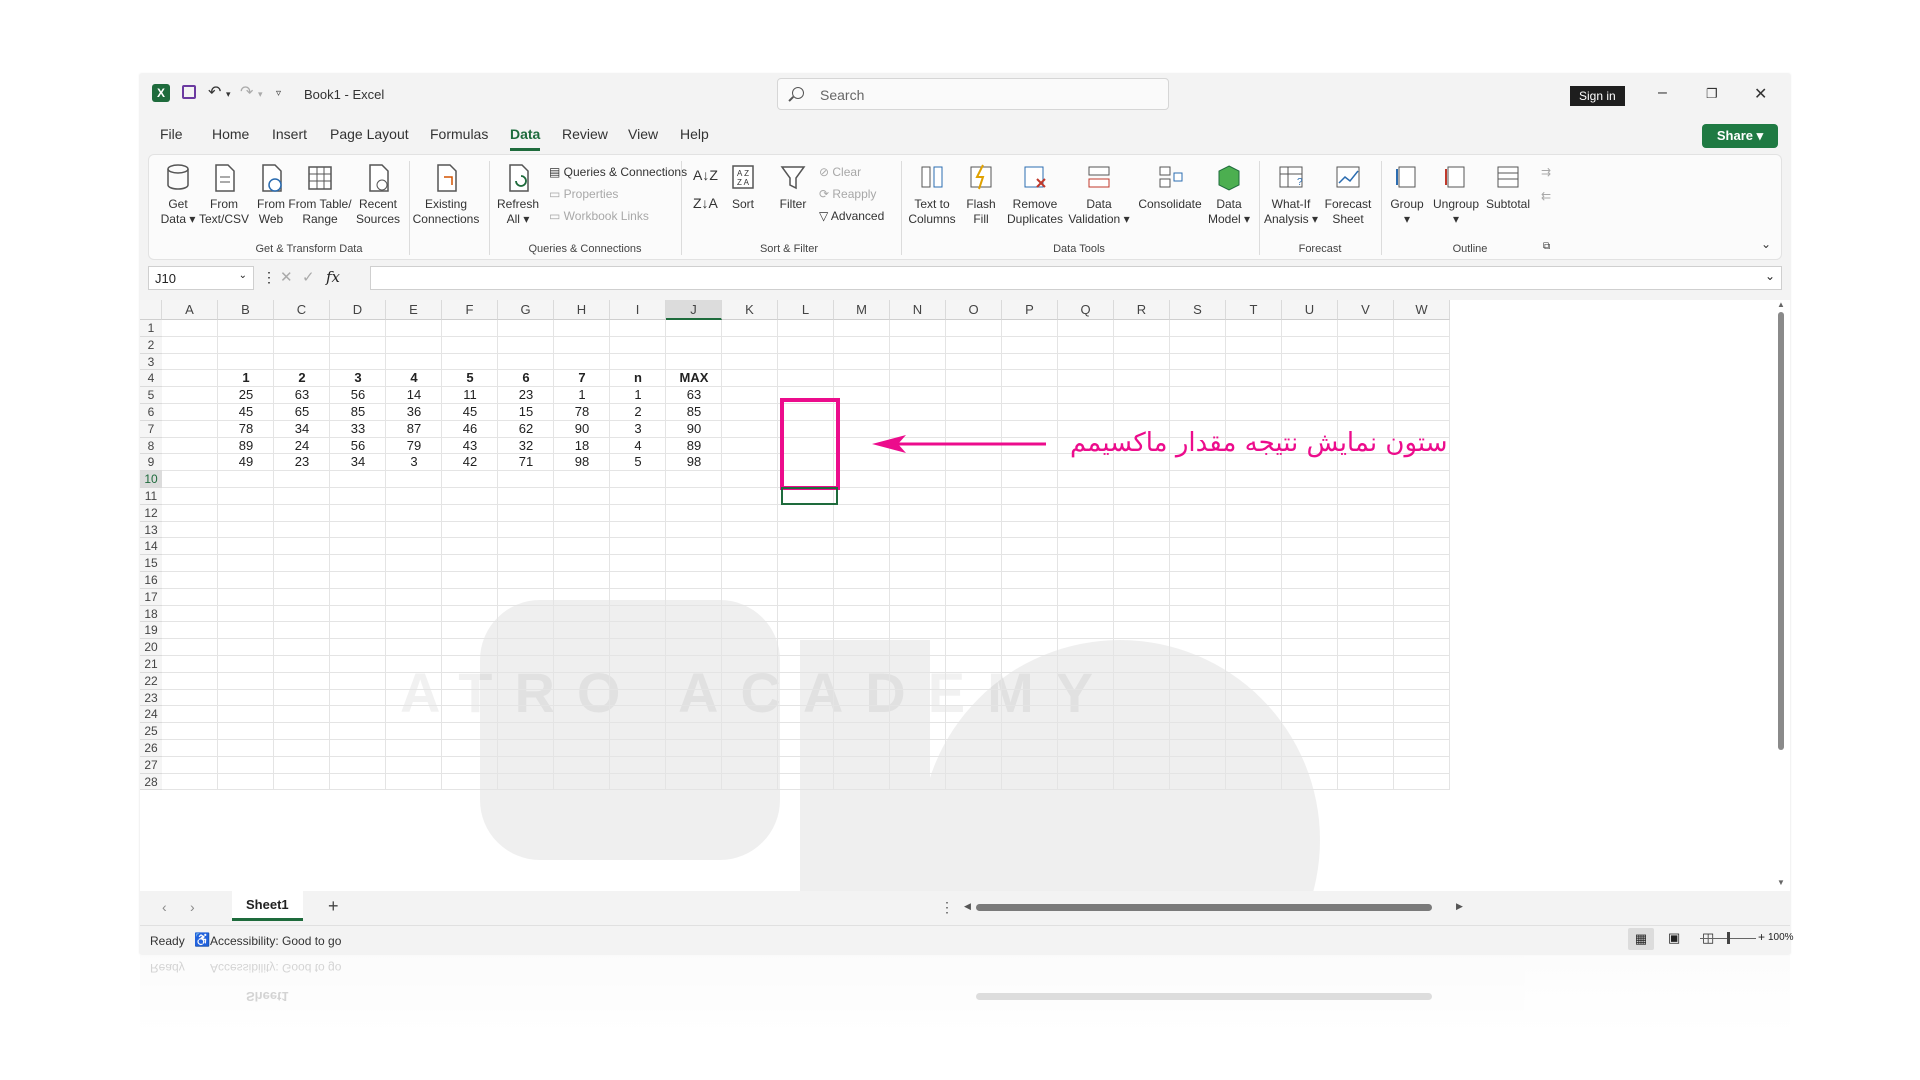  I want to click on confirm-entry-icon: ✓, so click(308, 277).